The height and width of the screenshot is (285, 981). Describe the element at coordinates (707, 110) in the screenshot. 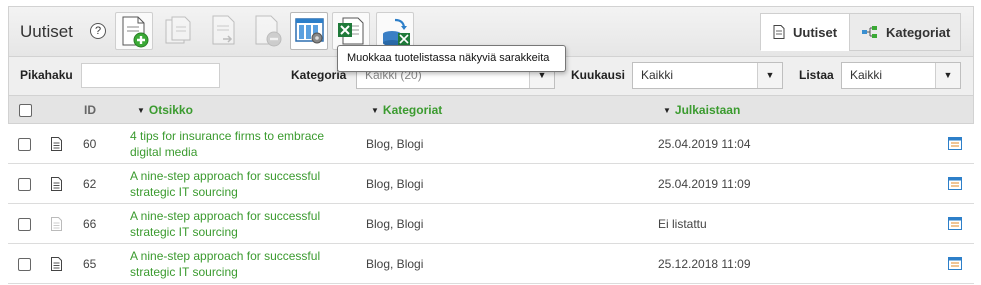

I see `column-published-label: Julkaistaan` at that location.